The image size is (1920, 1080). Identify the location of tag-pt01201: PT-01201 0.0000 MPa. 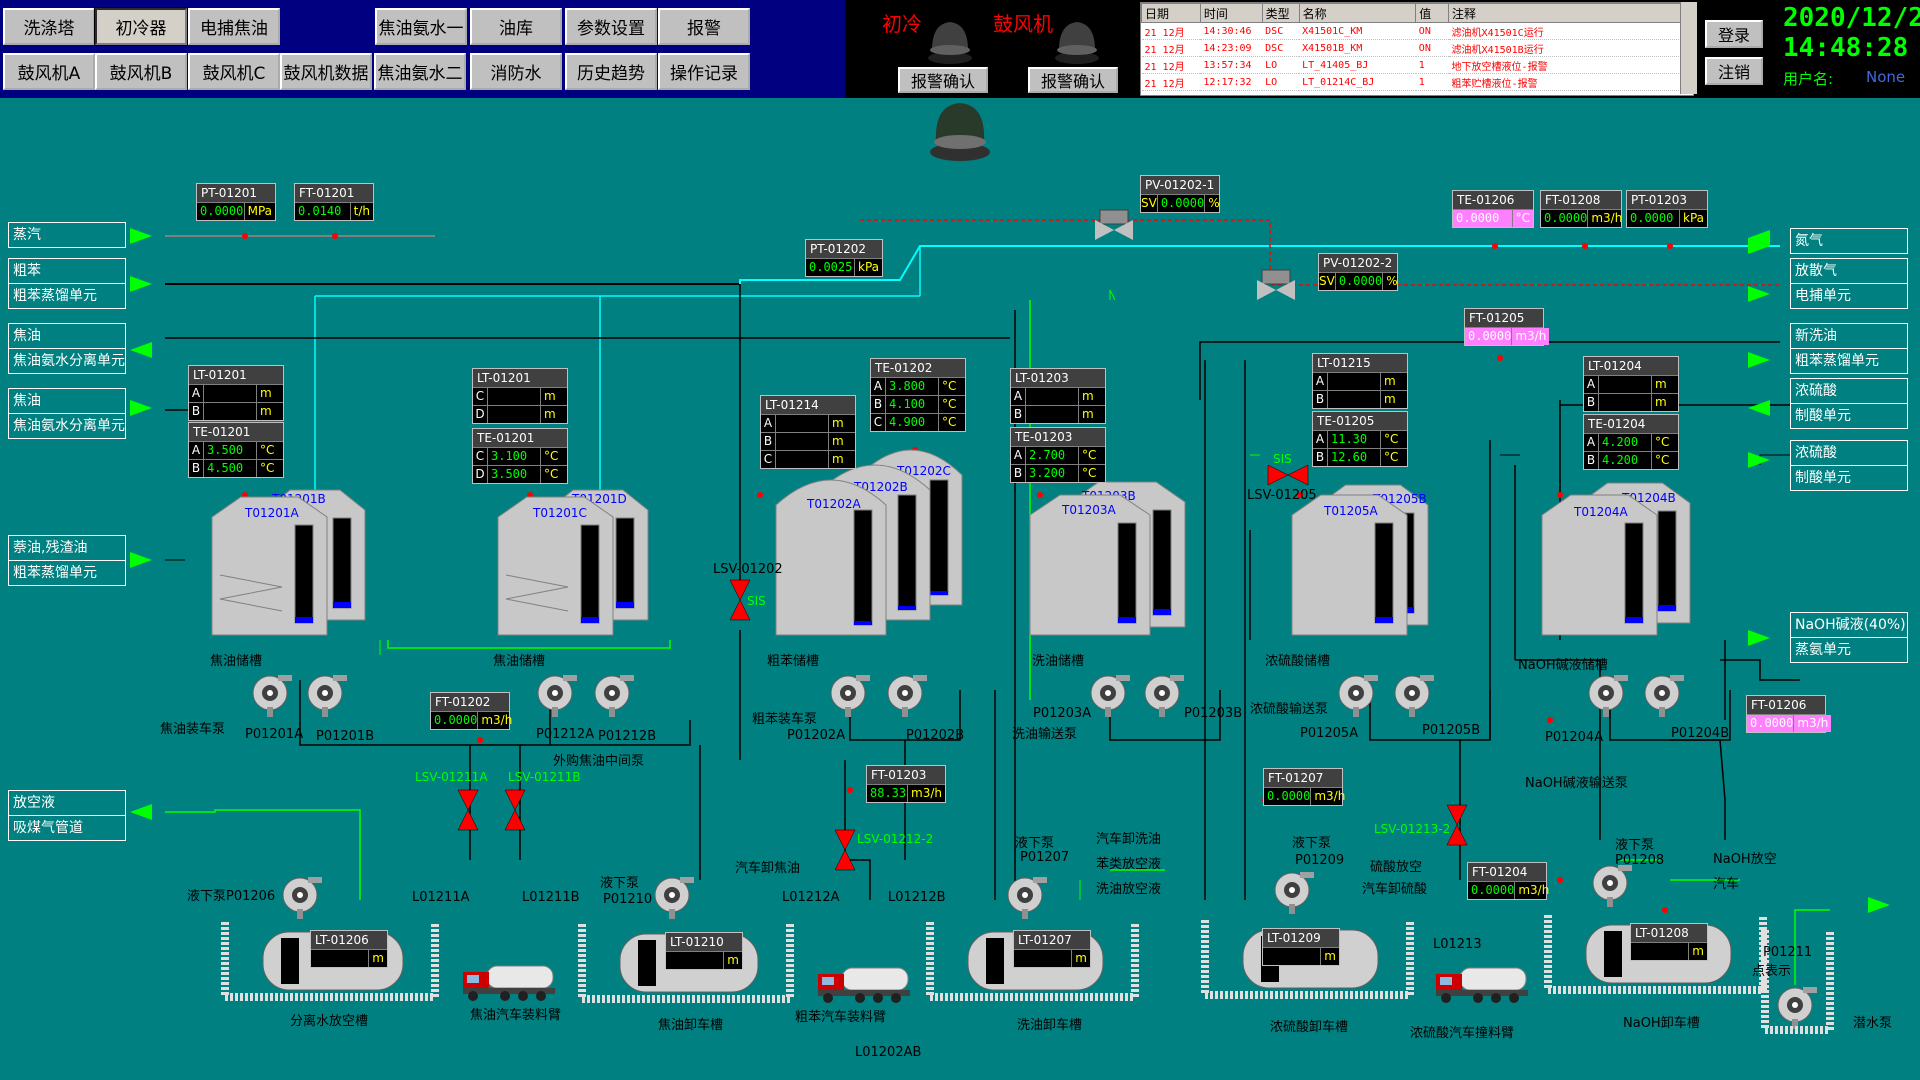
(236, 202).